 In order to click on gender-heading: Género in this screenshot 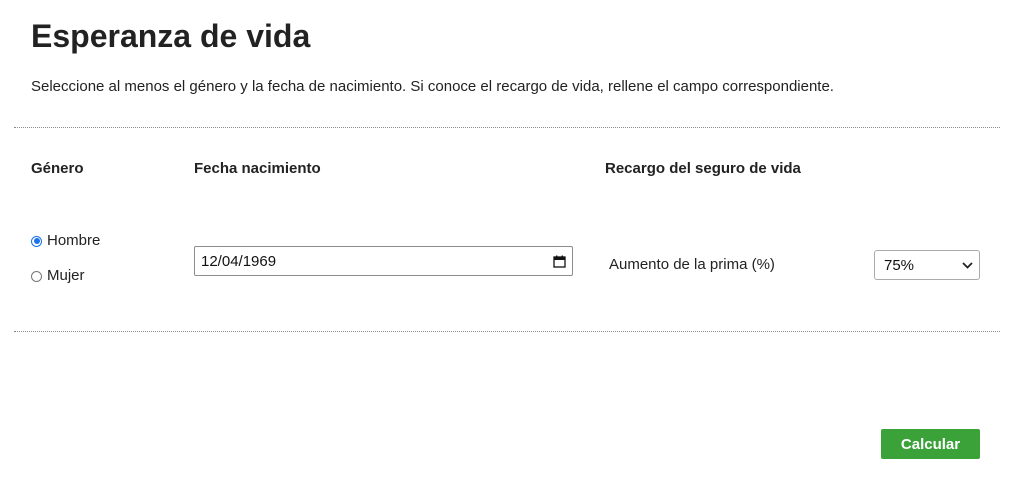, I will do `click(57, 168)`.